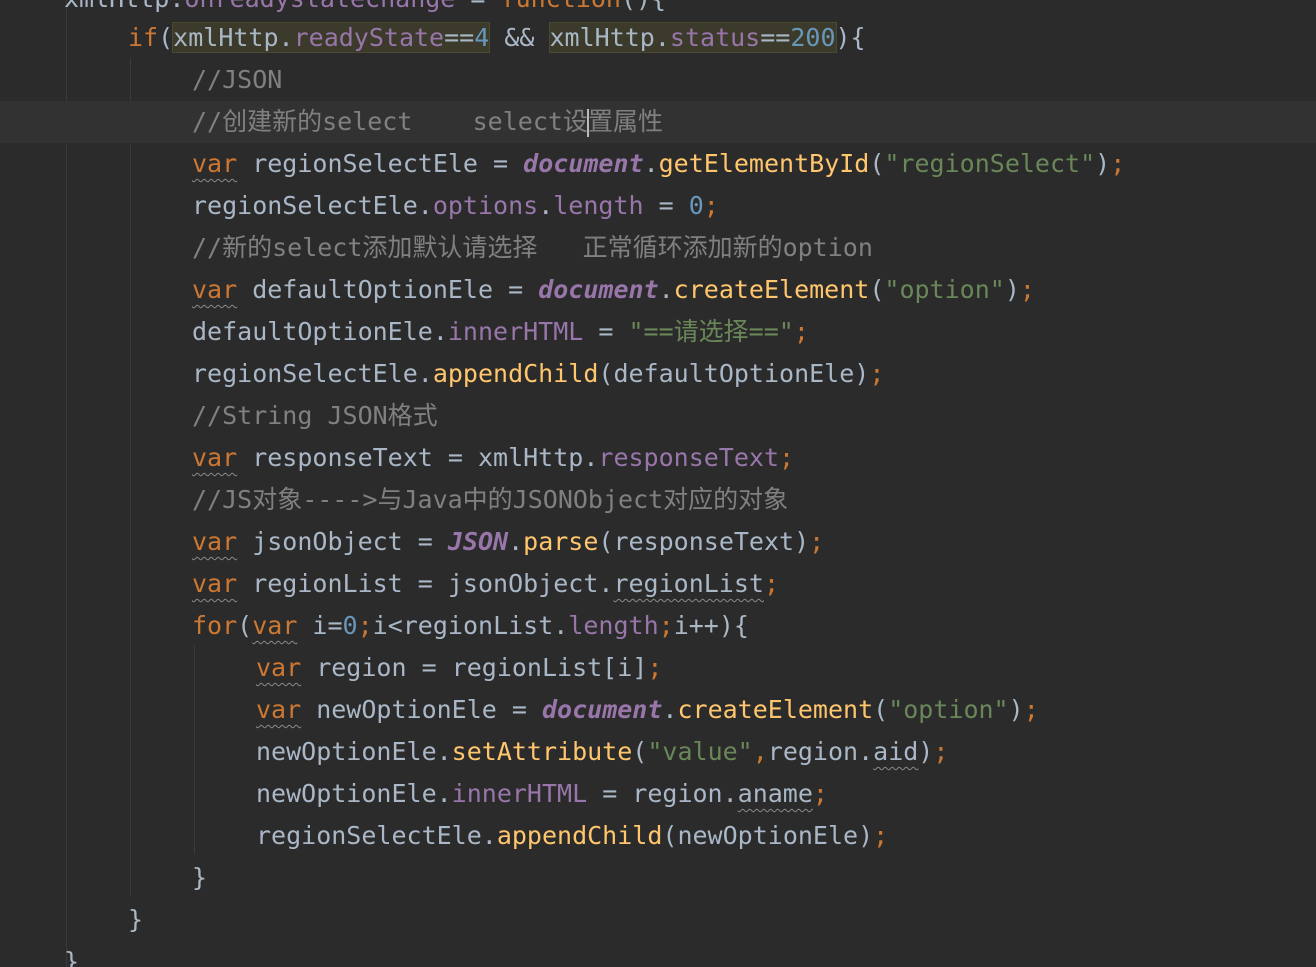 The height and width of the screenshot is (967, 1316). What do you see at coordinates (754, 584) in the screenshot?
I see `code-line: var regionList = jsonObject.regionList;` at bounding box center [754, 584].